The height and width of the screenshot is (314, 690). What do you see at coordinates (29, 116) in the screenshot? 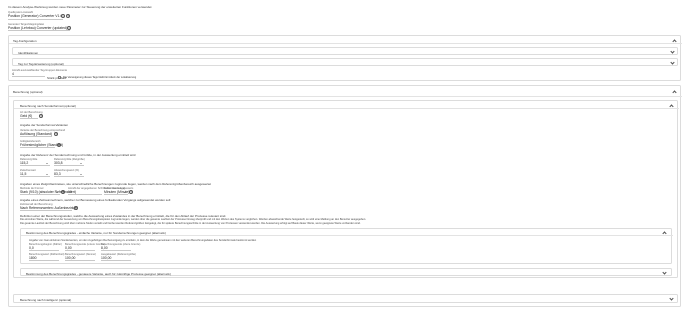
I see `calc-type-value: Geld (€)` at bounding box center [29, 116].